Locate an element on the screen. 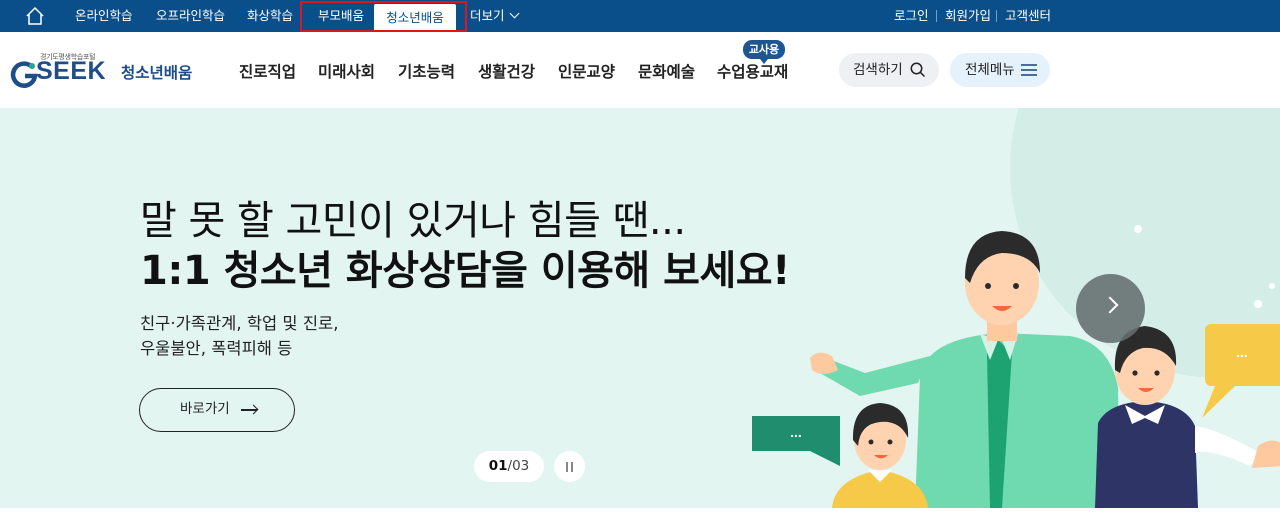 This screenshot has width=1280, height=517. girl-figure is located at coordinates (880, 455).